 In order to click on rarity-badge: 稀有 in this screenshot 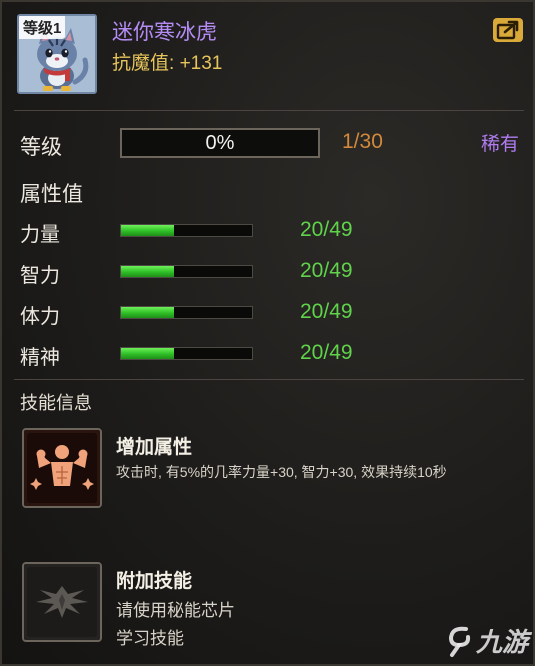, I will do `click(500, 144)`.